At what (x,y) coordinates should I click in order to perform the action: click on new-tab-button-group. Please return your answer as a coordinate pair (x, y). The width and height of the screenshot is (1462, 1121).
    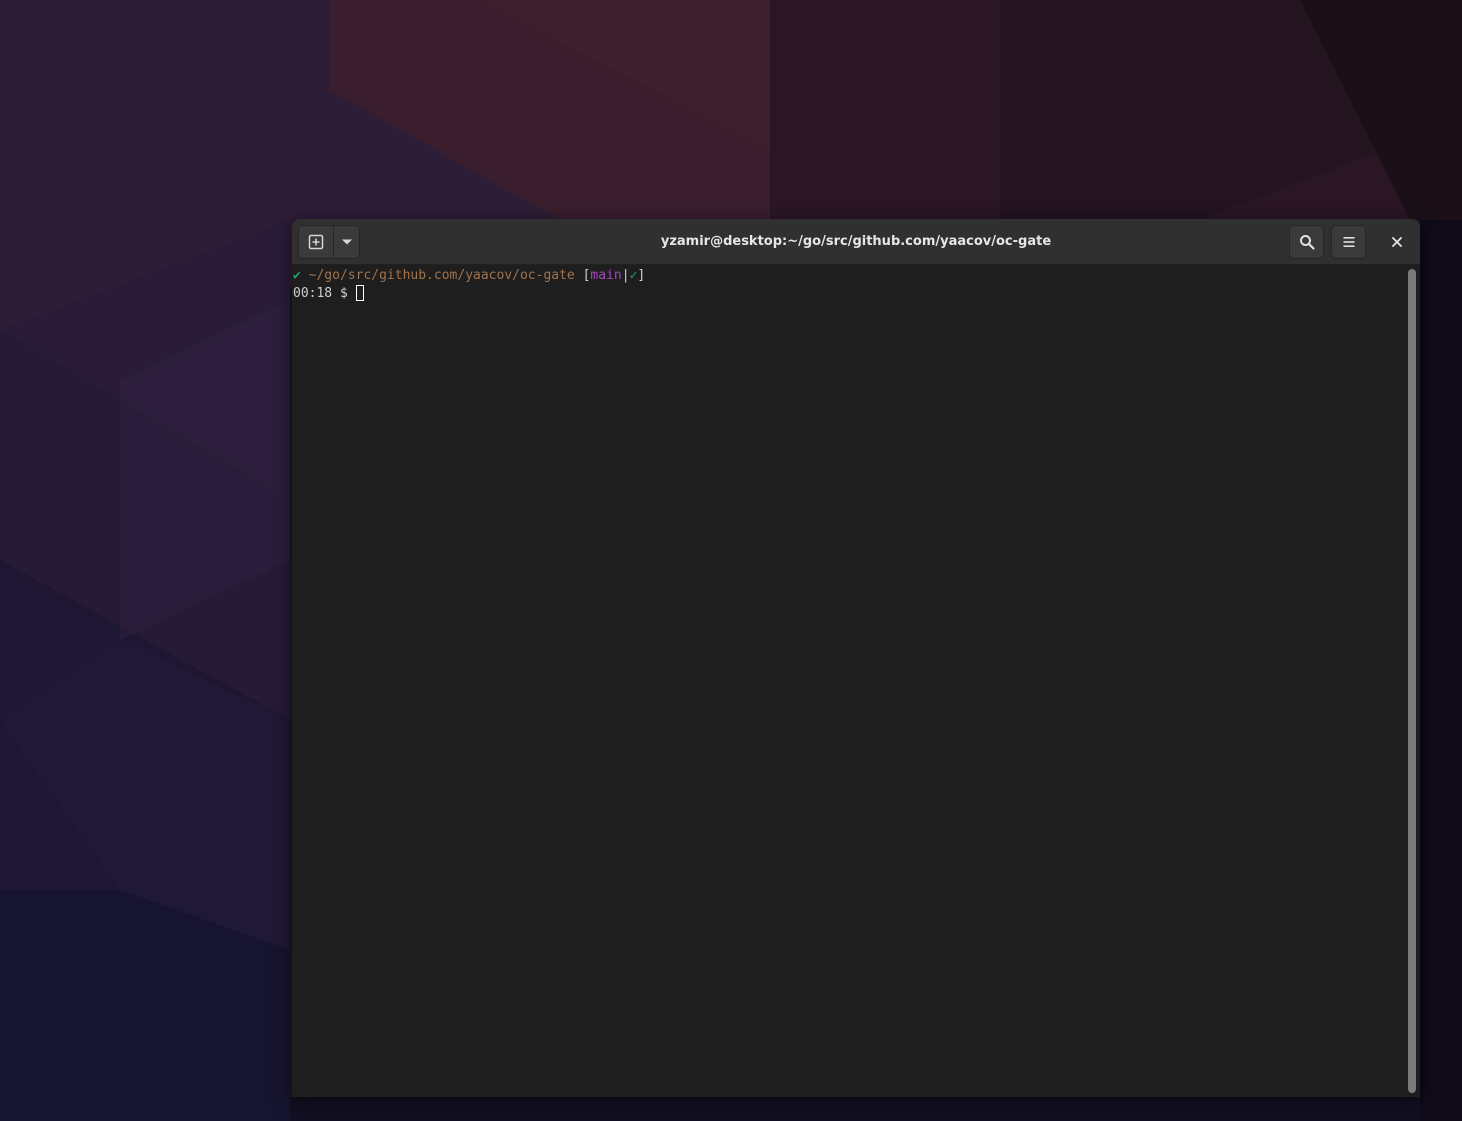
    Looking at the image, I should click on (329, 242).